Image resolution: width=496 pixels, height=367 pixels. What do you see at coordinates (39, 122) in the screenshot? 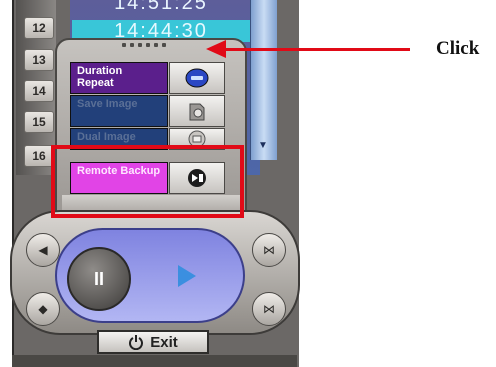
I see `channel-tab-15: 15` at bounding box center [39, 122].